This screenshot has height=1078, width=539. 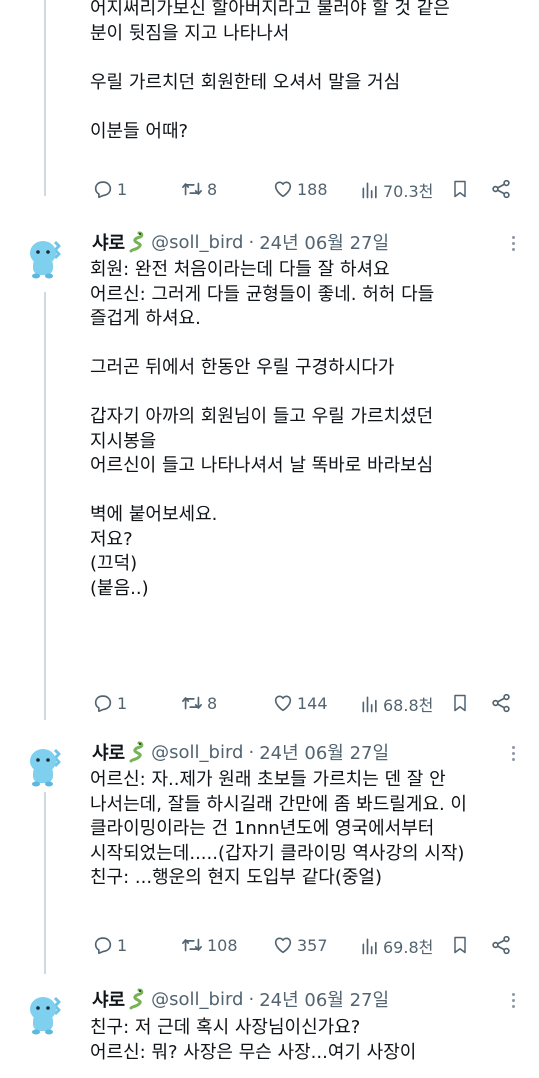 I want to click on tweet-line: 즐겁게 하셔요., so click(x=145, y=318).